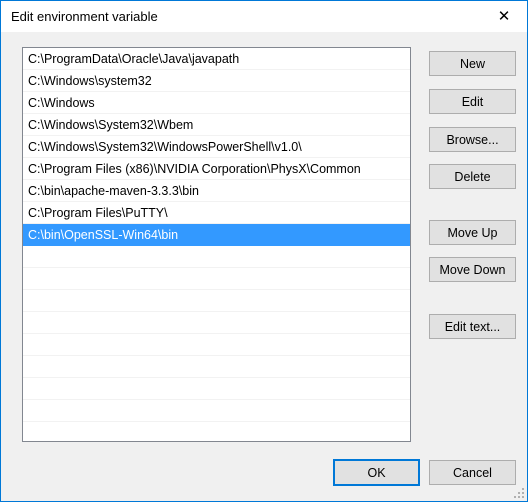  I want to click on window-title: Edit environment variable, so click(84, 16).